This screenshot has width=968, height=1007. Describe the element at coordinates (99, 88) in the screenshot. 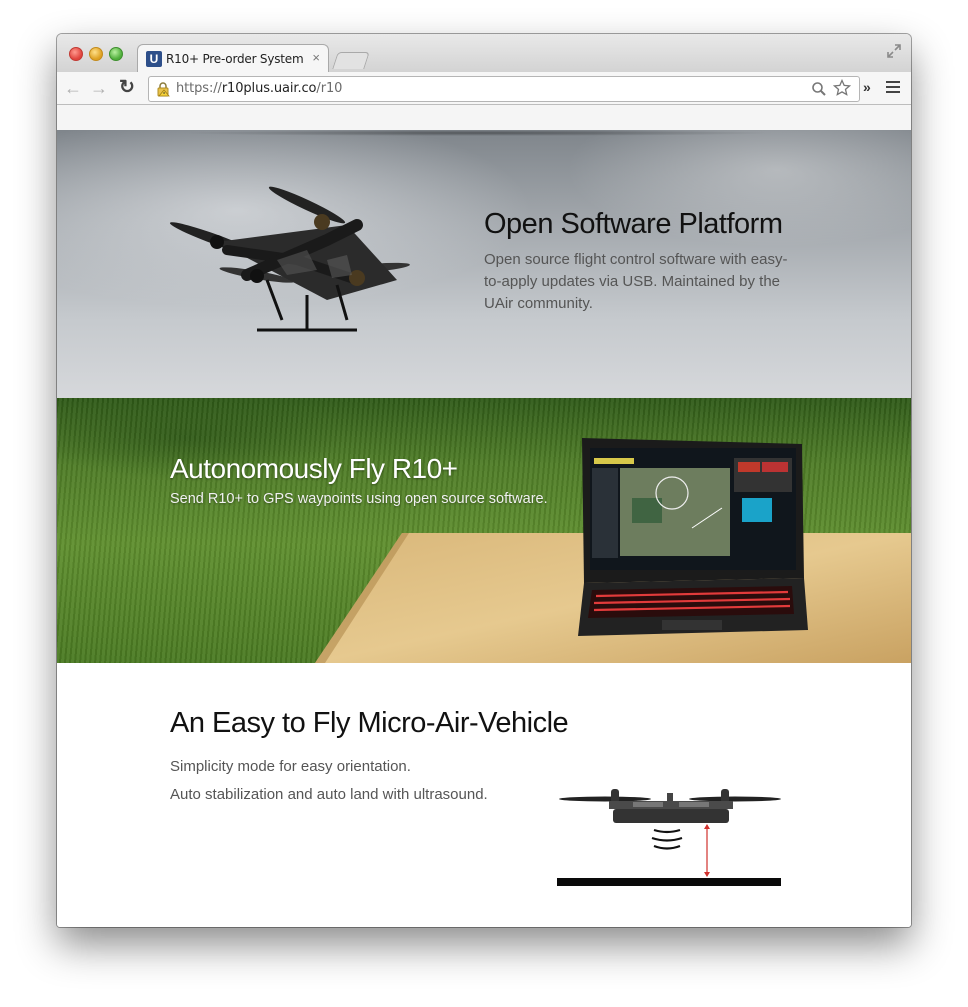

I see `forward-button: →` at that location.